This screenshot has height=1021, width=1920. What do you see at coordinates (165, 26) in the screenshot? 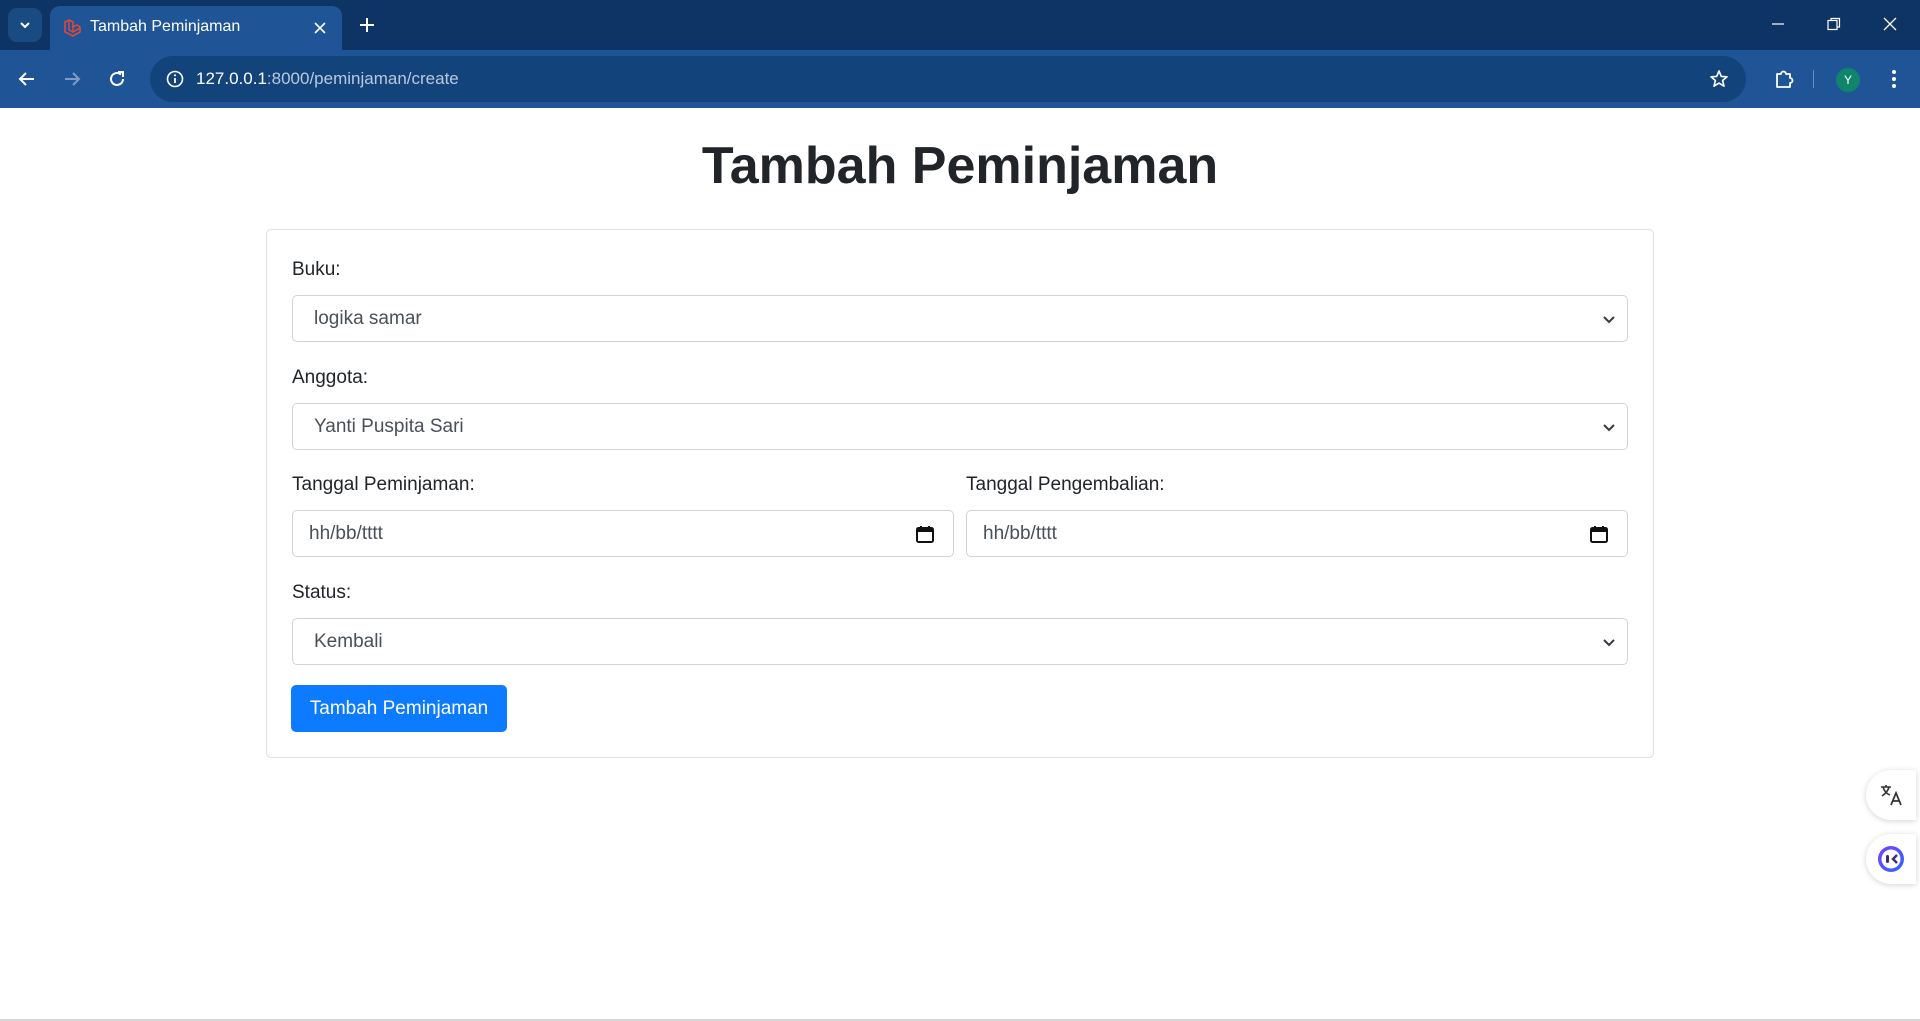
I see `tab-title: Tambah Peminjaman` at bounding box center [165, 26].